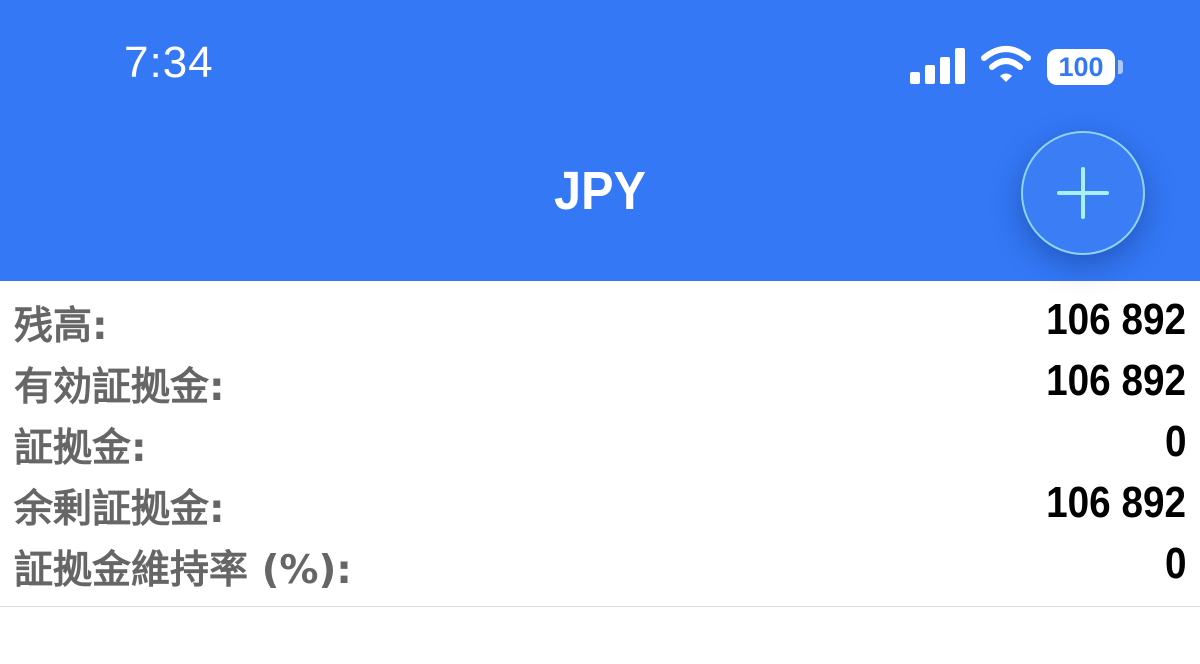 Image resolution: width=1200 pixels, height=664 pixels. I want to click on row-label: 有効証拠金:, so click(119, 387).